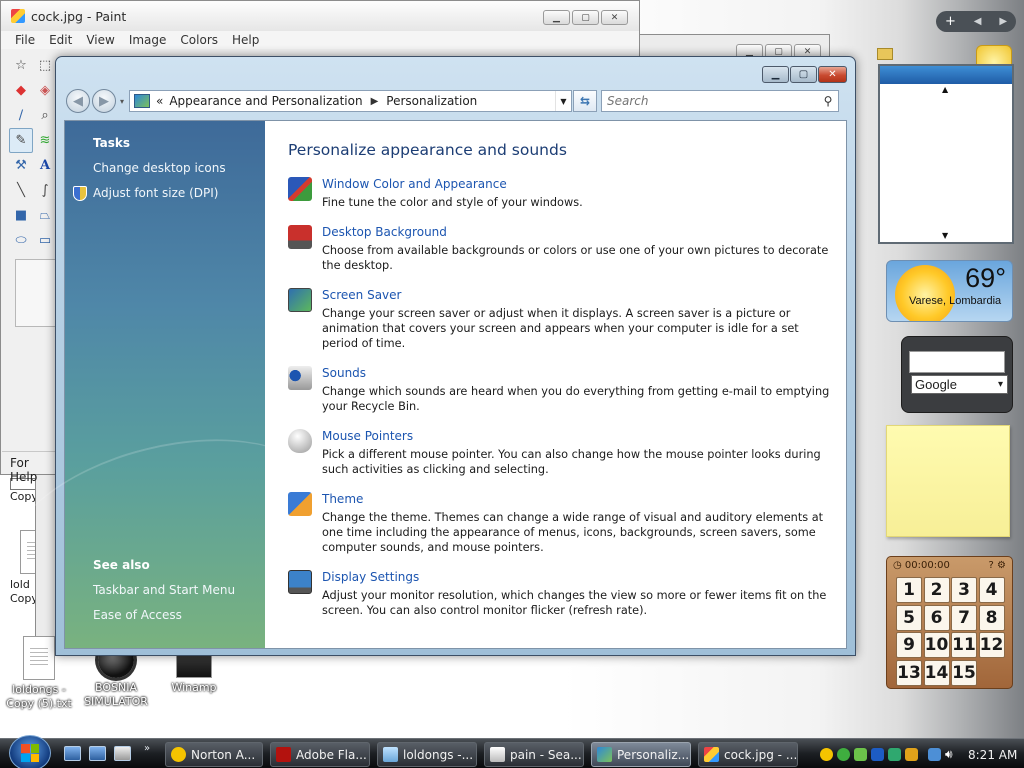 Image resolution: width=1024 pixels, height=768 pixels. What do you see at coordinates (122, 753) in the screenshot?
I see `calculator-icon` at bounding box center [122, 753].